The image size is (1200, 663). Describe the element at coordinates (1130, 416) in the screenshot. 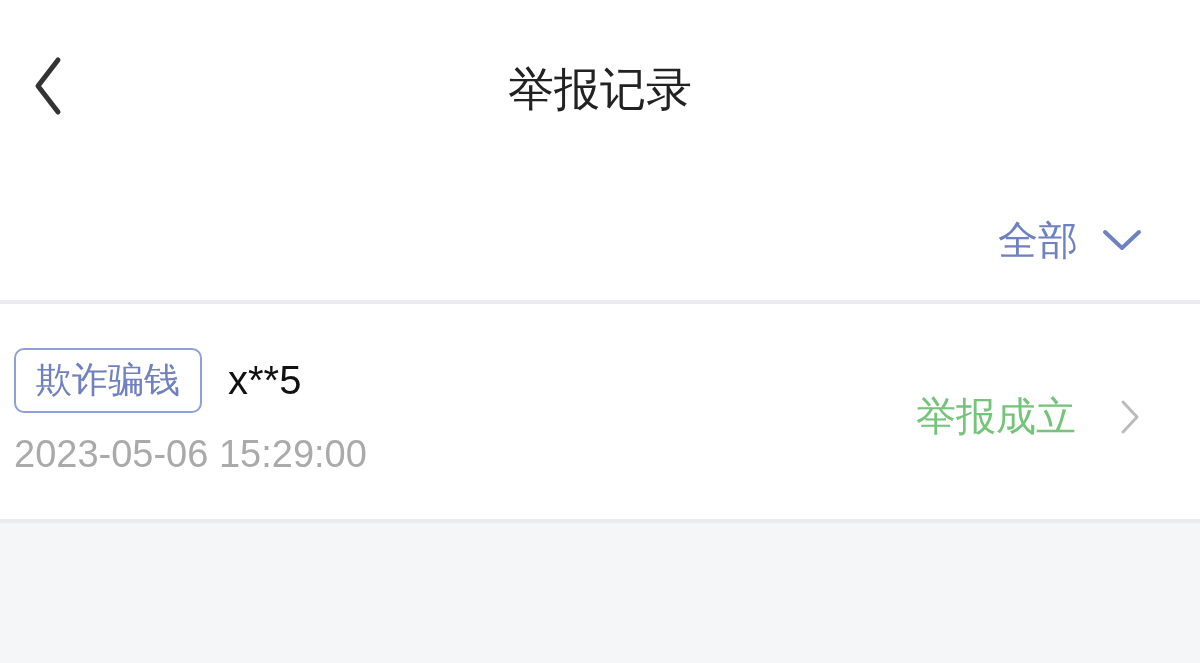

I see `chevron-right-icon` at that location.